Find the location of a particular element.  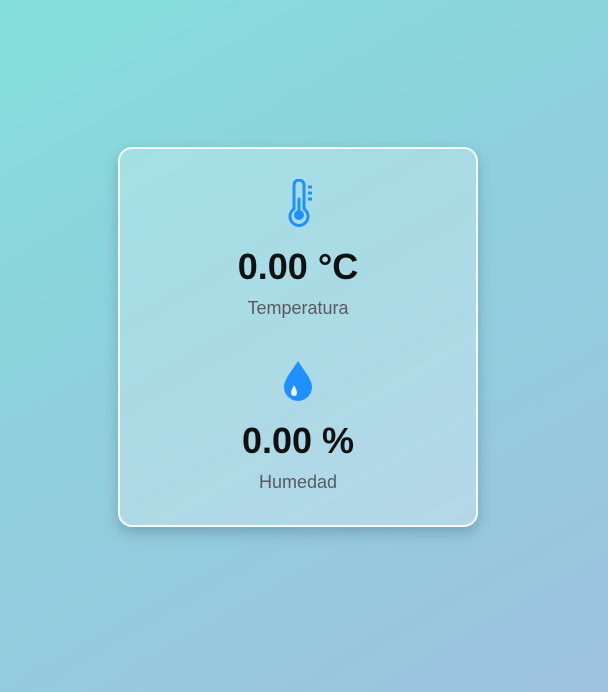

temperature-value: 0.00 °C is located at coordinates (298, 266).